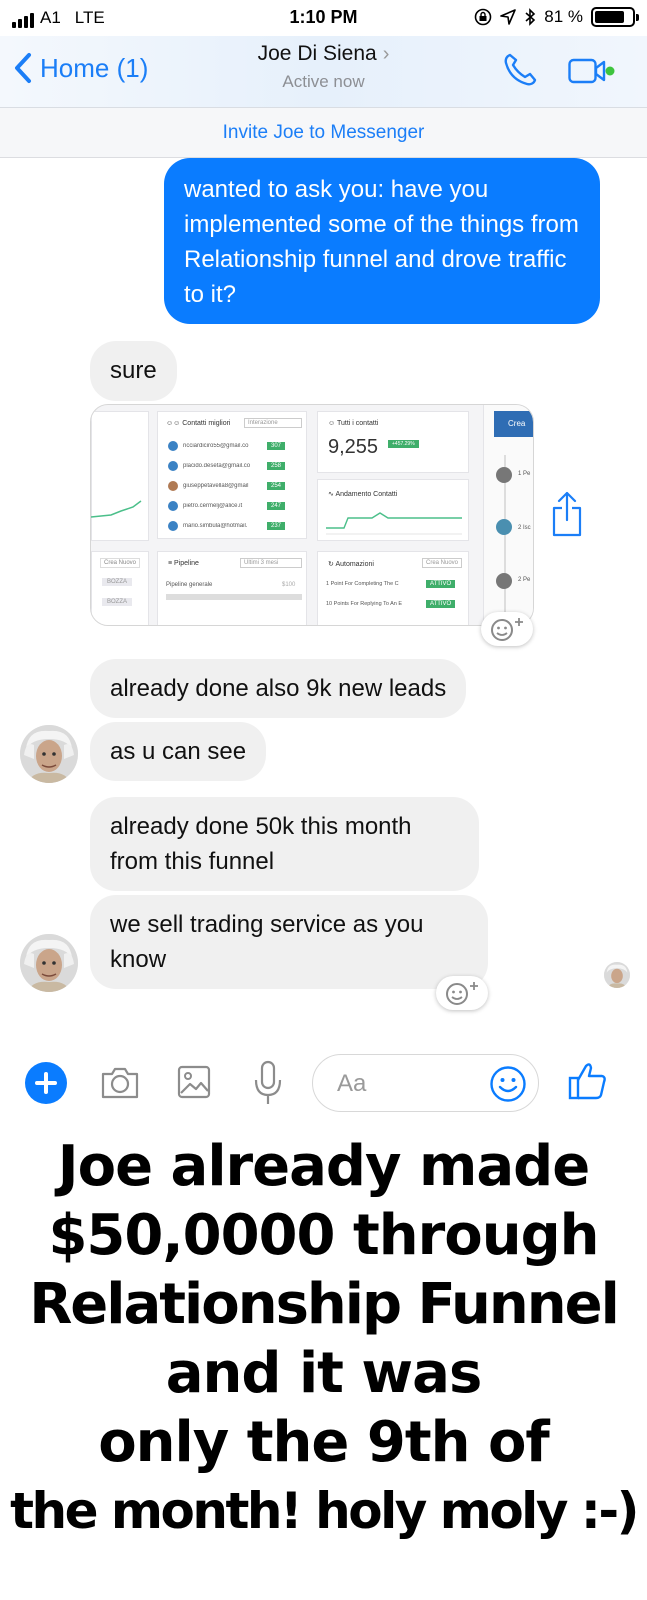 This screenshot has width=647, height=1600. What do you see at coordinates (323, 18) in the screenshot?
I see `status-bar: A1 LTE 1:10 PM 81 %` at bounding box center [323, 18].